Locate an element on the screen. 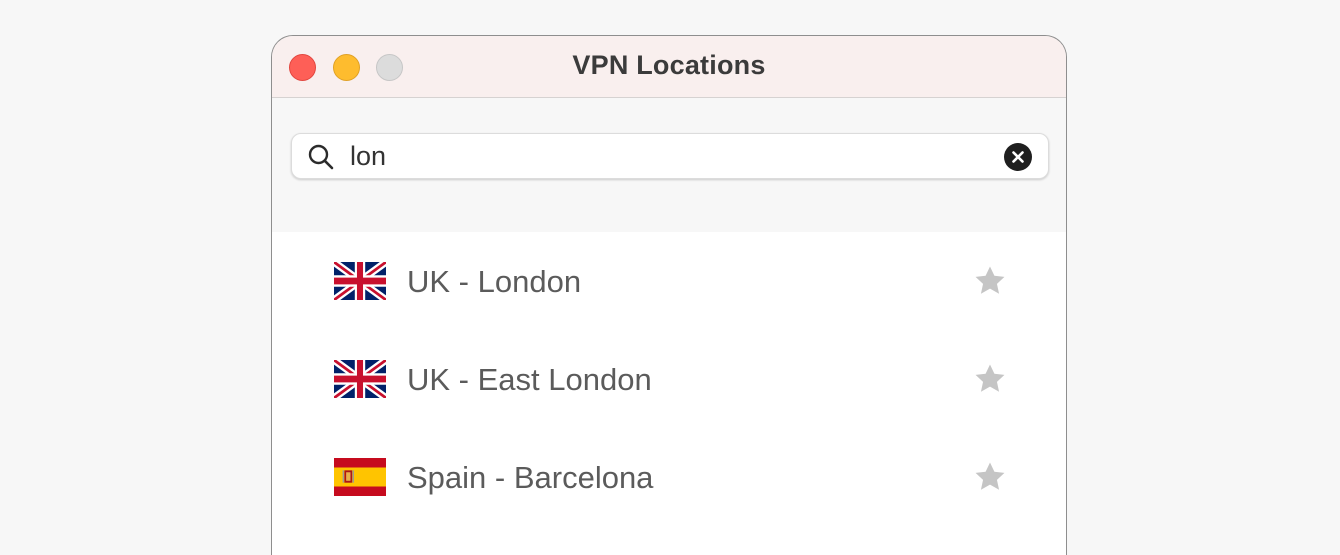 The width and height of the screenshot is (1340, 555). search-icon is located at coordinates (321, 157).